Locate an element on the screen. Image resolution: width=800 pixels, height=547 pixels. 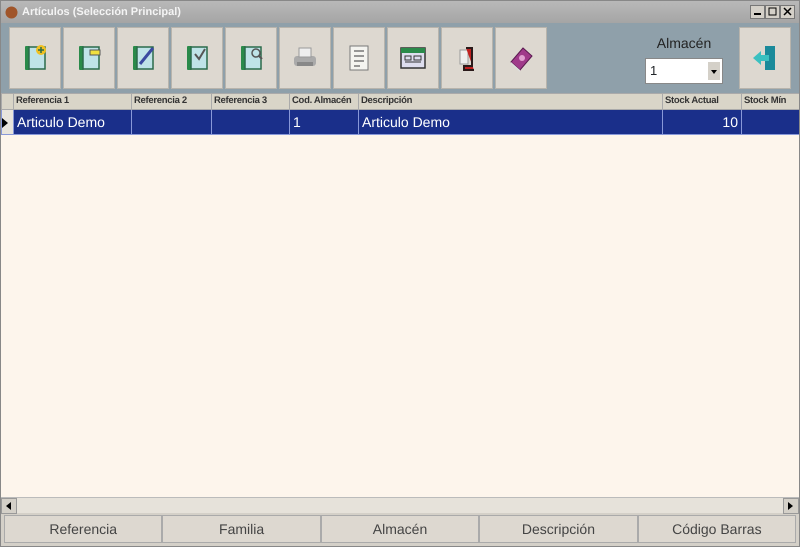
column-header: Stock Mín is located at coordinates (770, 102).